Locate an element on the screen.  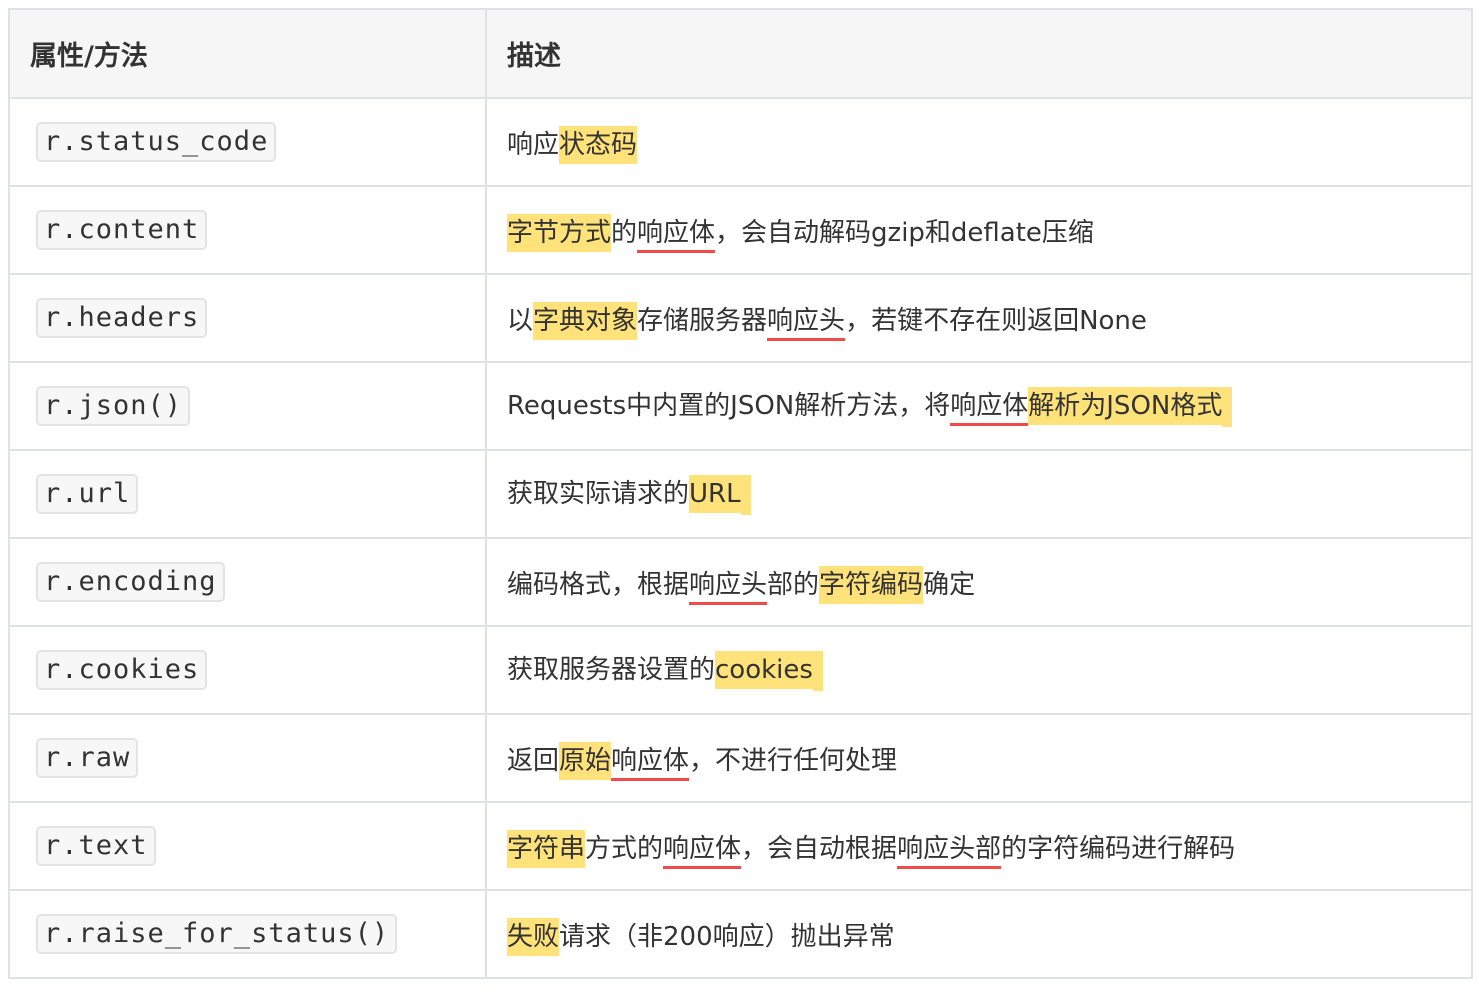
property-cell: r.json() is located at coordinates (247, 406).